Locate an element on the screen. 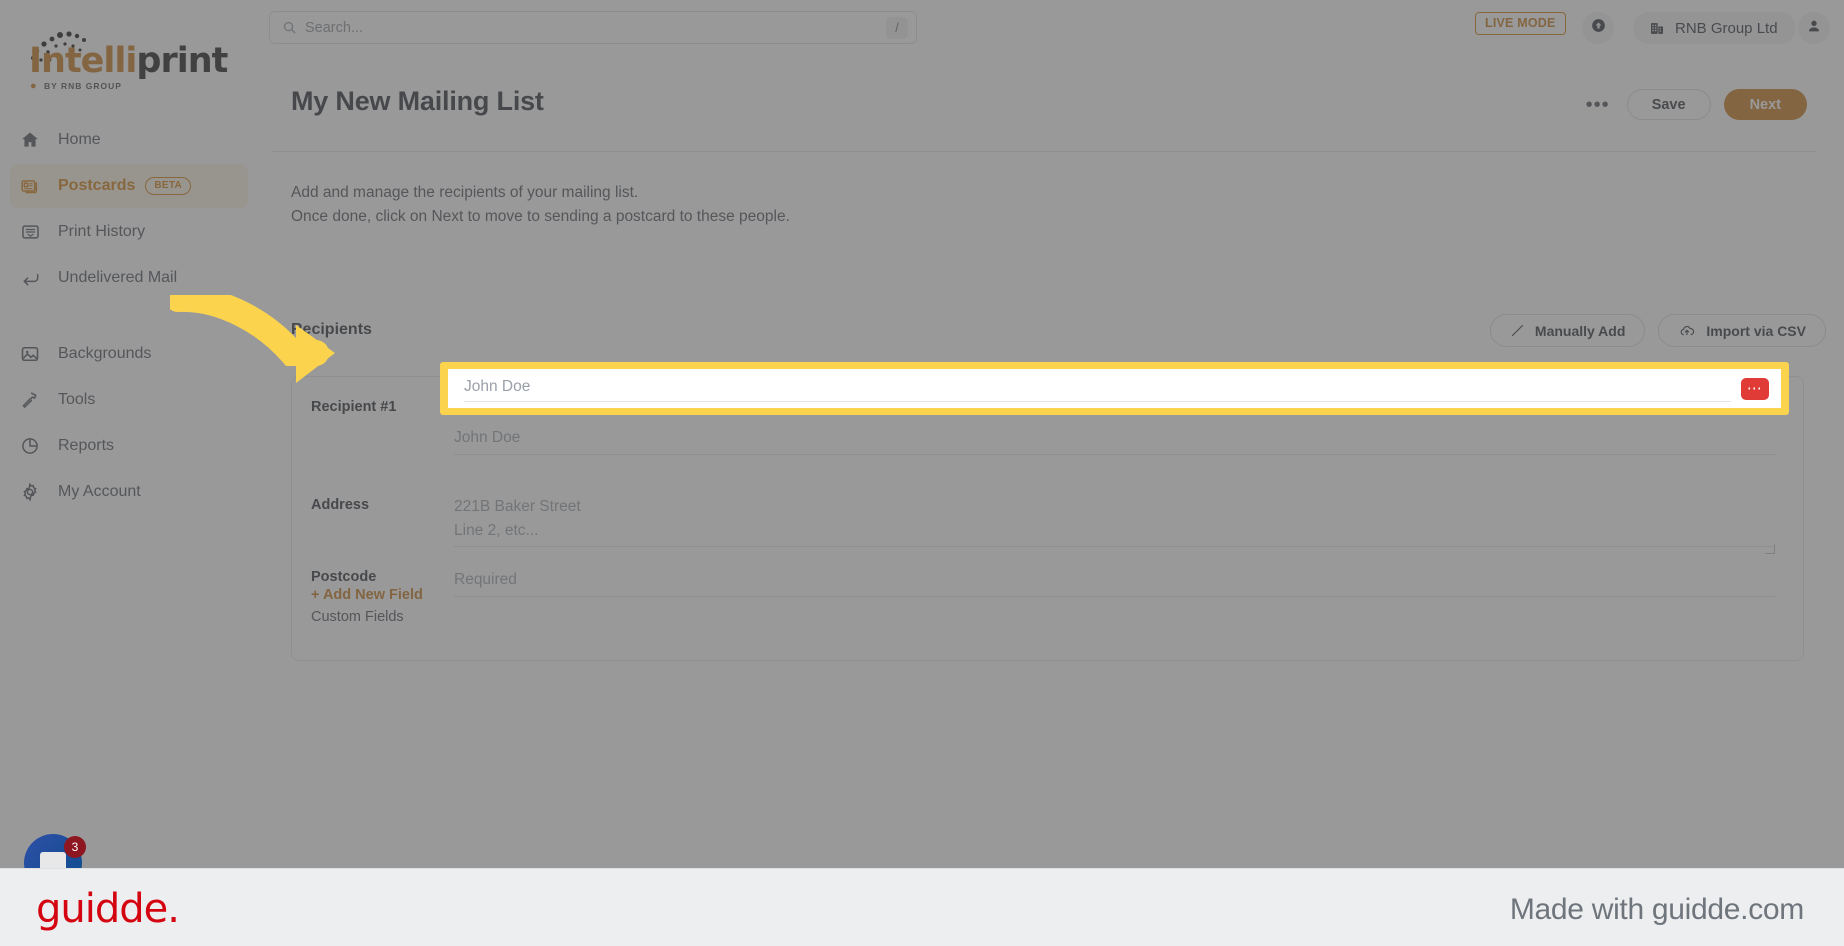 Image resolution: width=1844 pixels, height=946 pixels. sidebar-item-label: My Account is located at coordinates (99, 491).